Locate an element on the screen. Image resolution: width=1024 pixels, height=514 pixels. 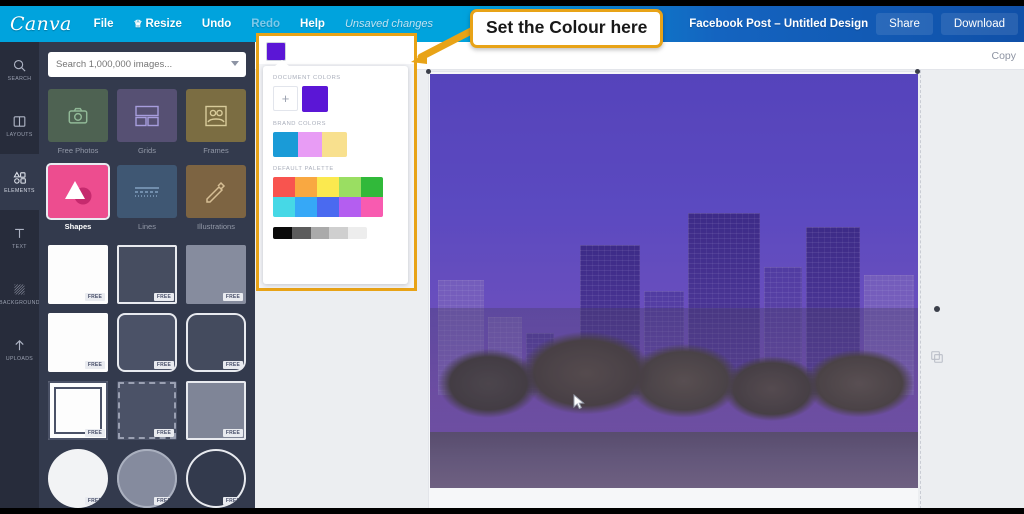
chevron-down-icon is located at coordinates (235, 63).